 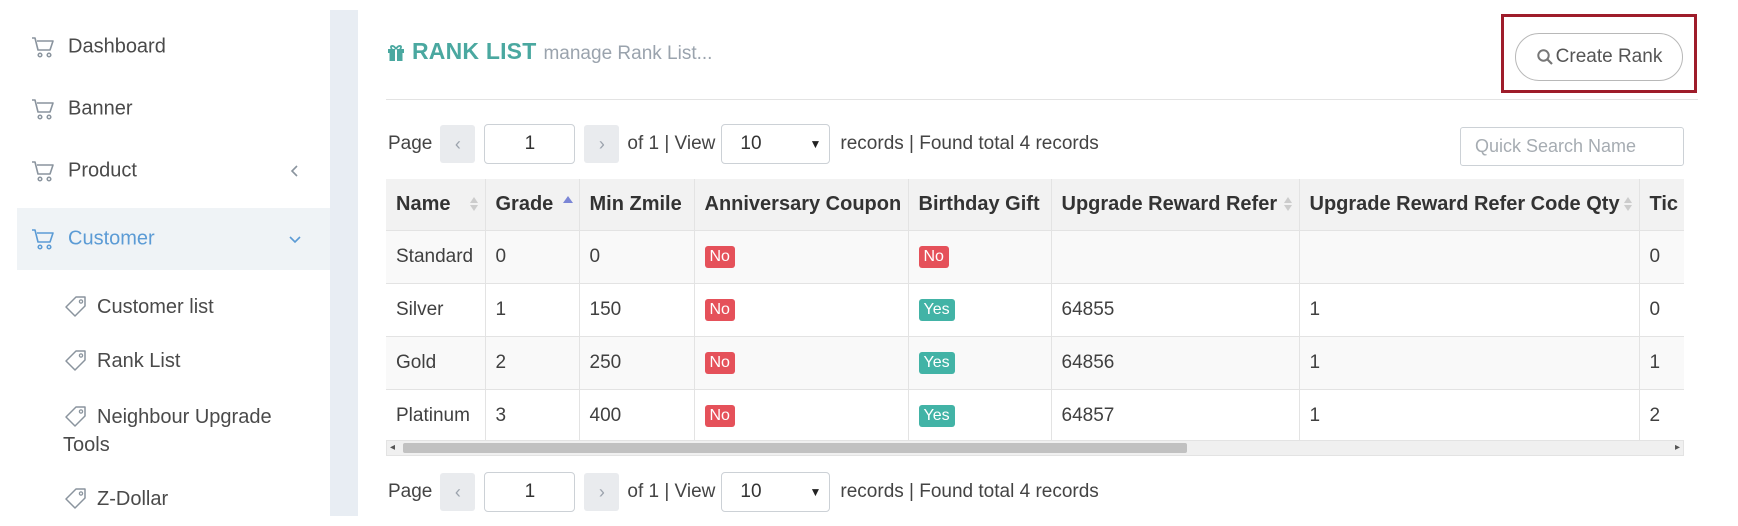 I want to click on horizontal-scrollbar: ◂ ▸, so click(x=1035, y=448).